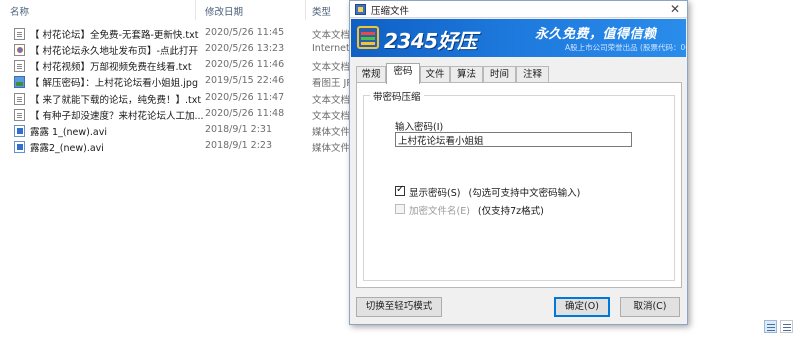 The width and height of the screenshot is (800, 338). What do you see at coordinates (532, 74) in the screenshot?
I see `tab-comment: 注释` at bounding box center [532, 74].